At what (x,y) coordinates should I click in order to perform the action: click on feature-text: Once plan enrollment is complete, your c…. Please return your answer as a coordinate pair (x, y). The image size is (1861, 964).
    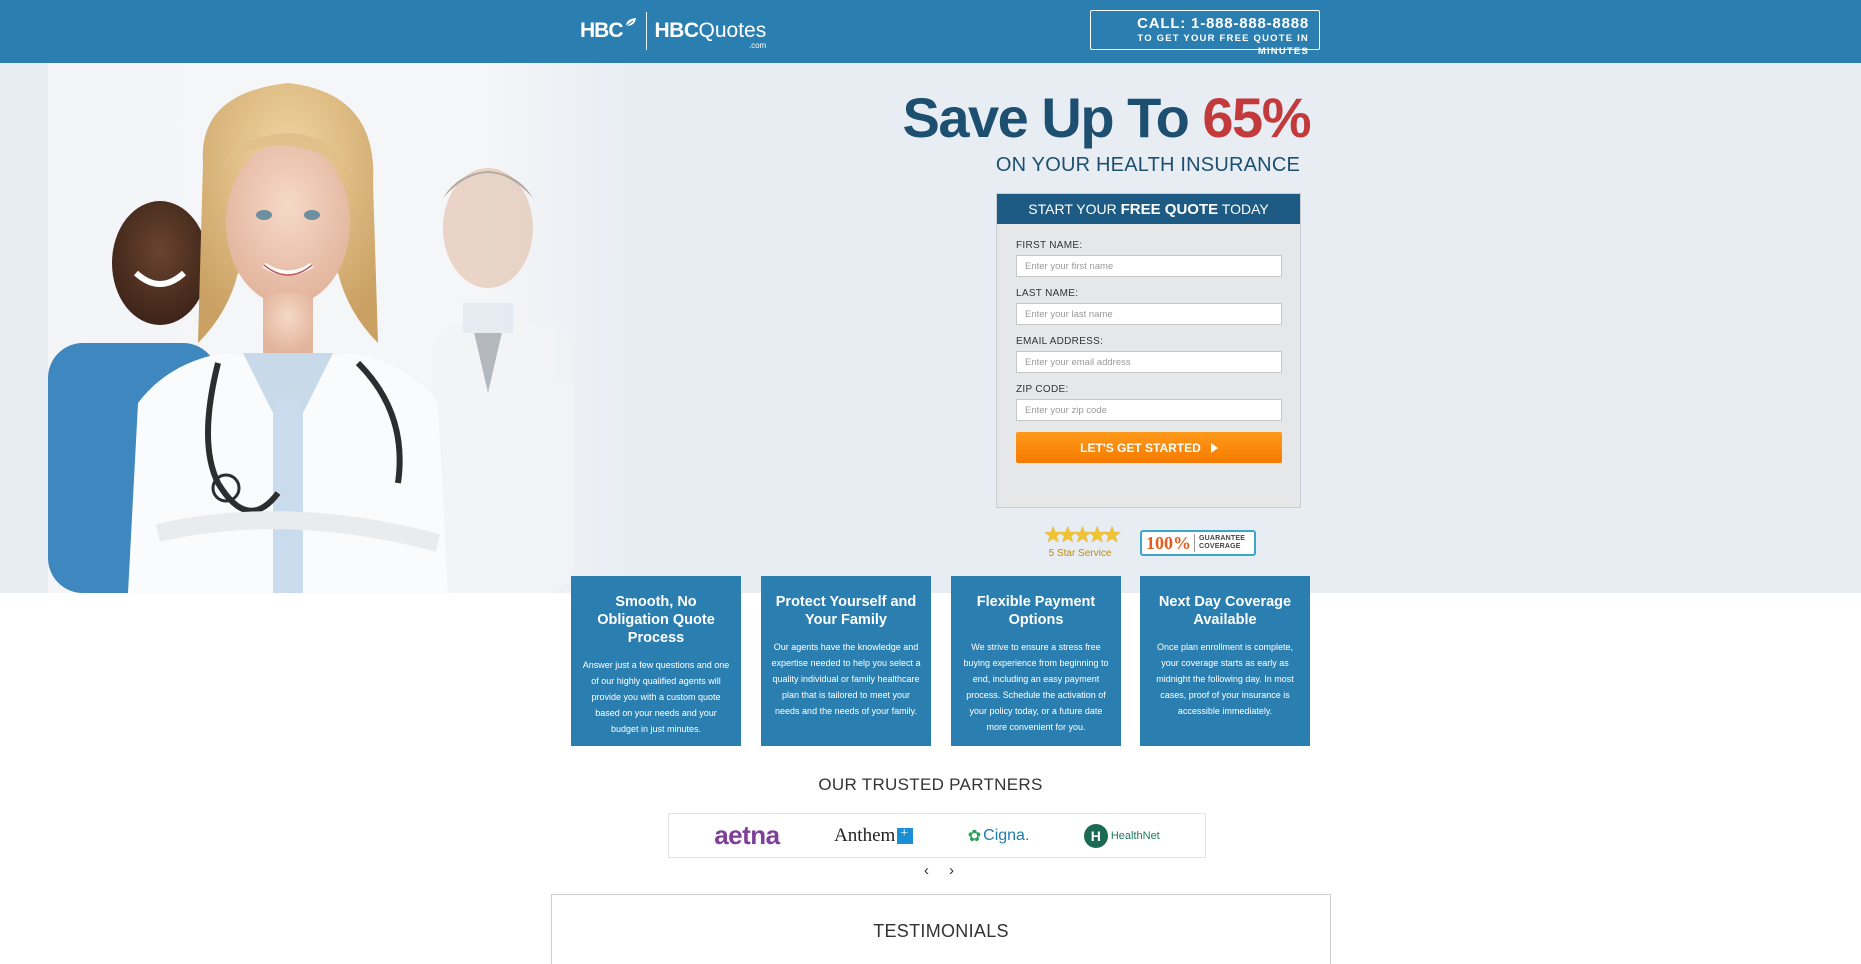
    Looking at the image, I should click on (1225, 679).